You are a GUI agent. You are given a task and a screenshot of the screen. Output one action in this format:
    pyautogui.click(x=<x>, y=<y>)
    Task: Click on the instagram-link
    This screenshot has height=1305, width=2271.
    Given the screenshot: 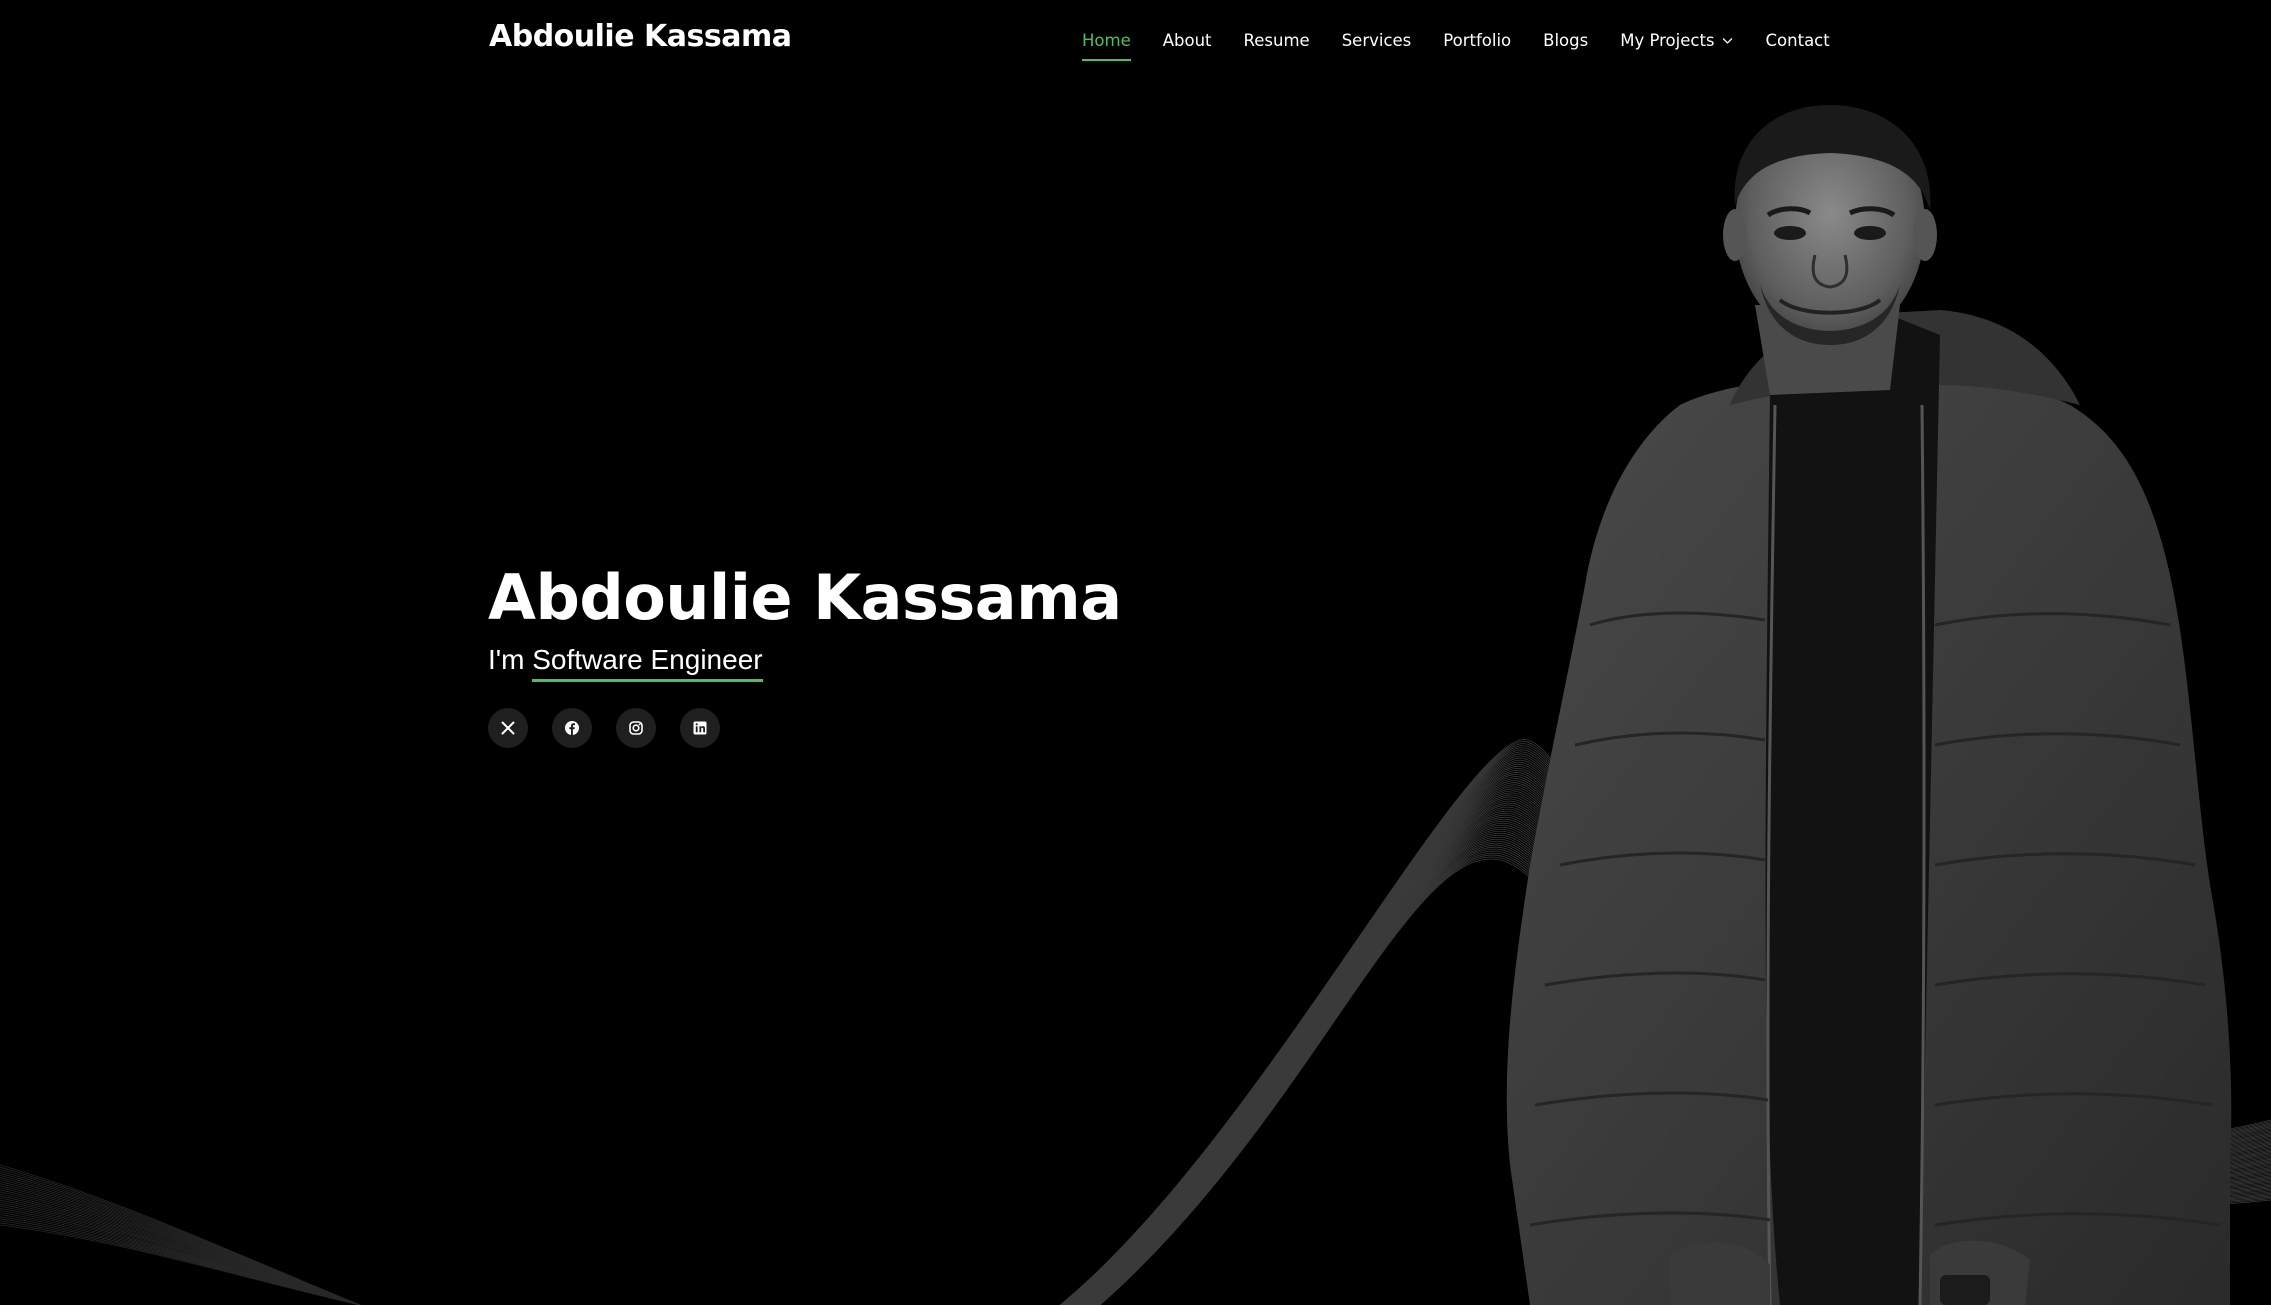 What is the action you would take?
    pyautogui.click(x=636, y=728)
    